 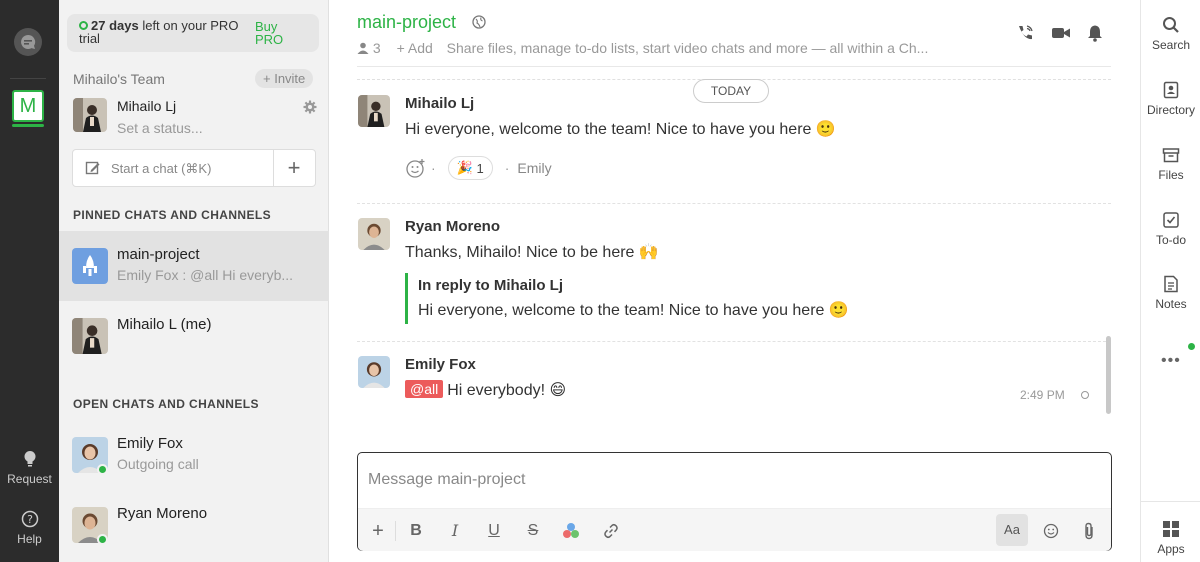 I want to click on emoji-icon, so click(x=1051, y=531).